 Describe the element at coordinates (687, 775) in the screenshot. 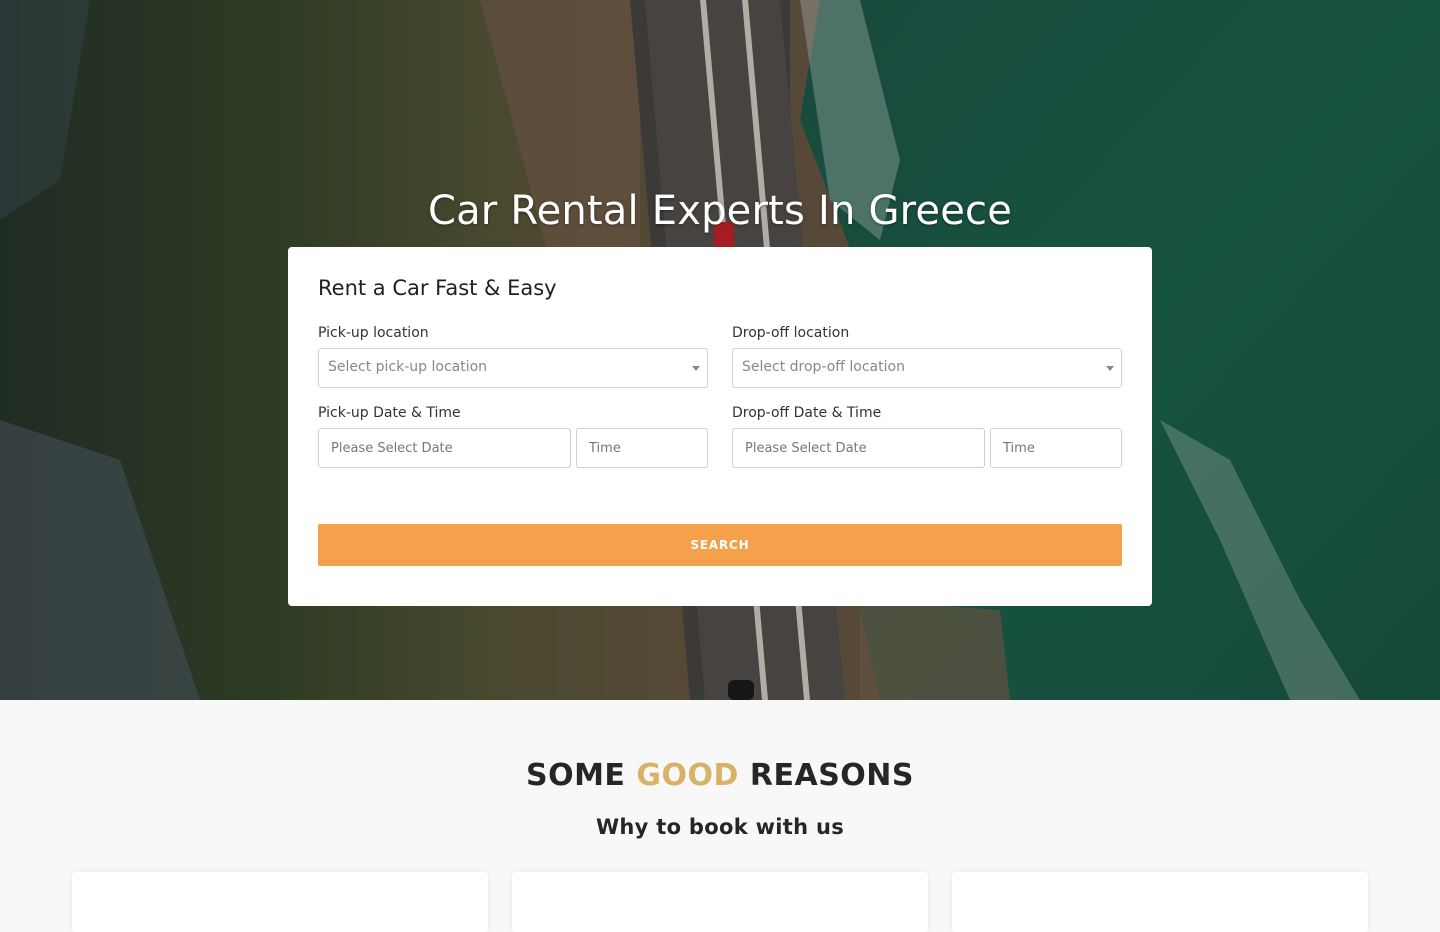

I see `reasons-title-accent: GOOD` at that location.